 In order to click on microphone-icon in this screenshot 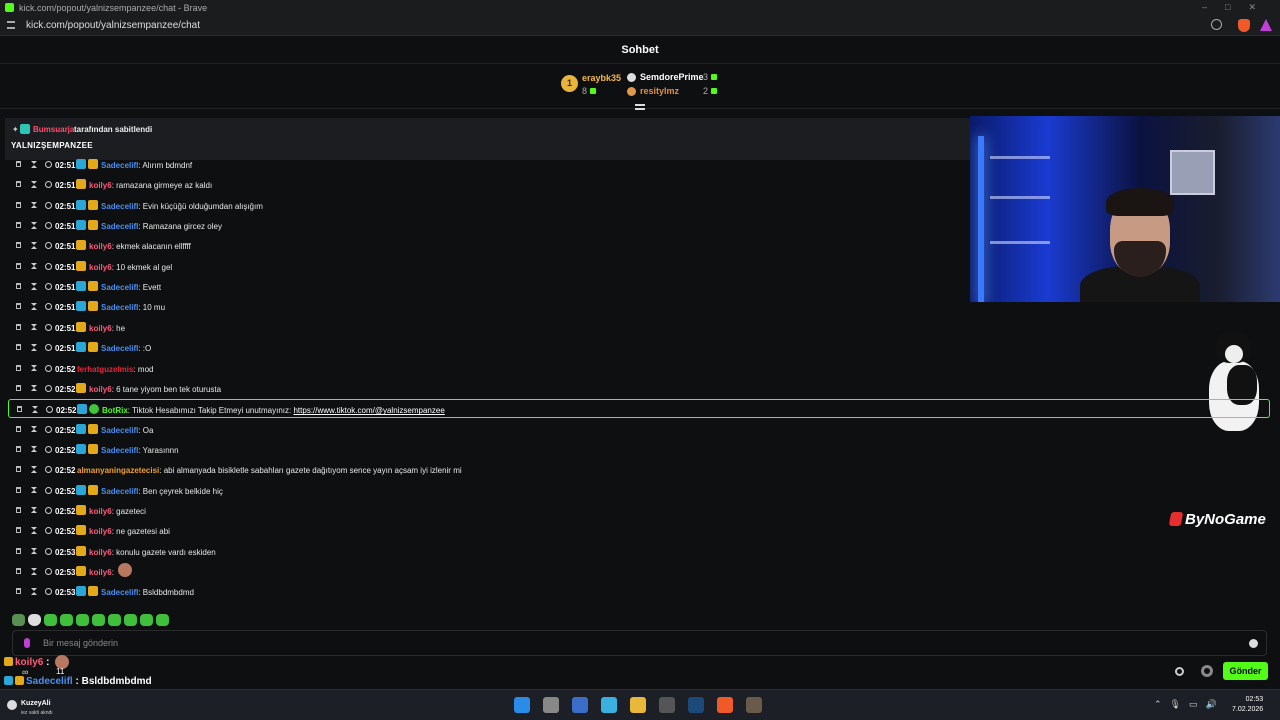, I will do `click(27, 643)`.